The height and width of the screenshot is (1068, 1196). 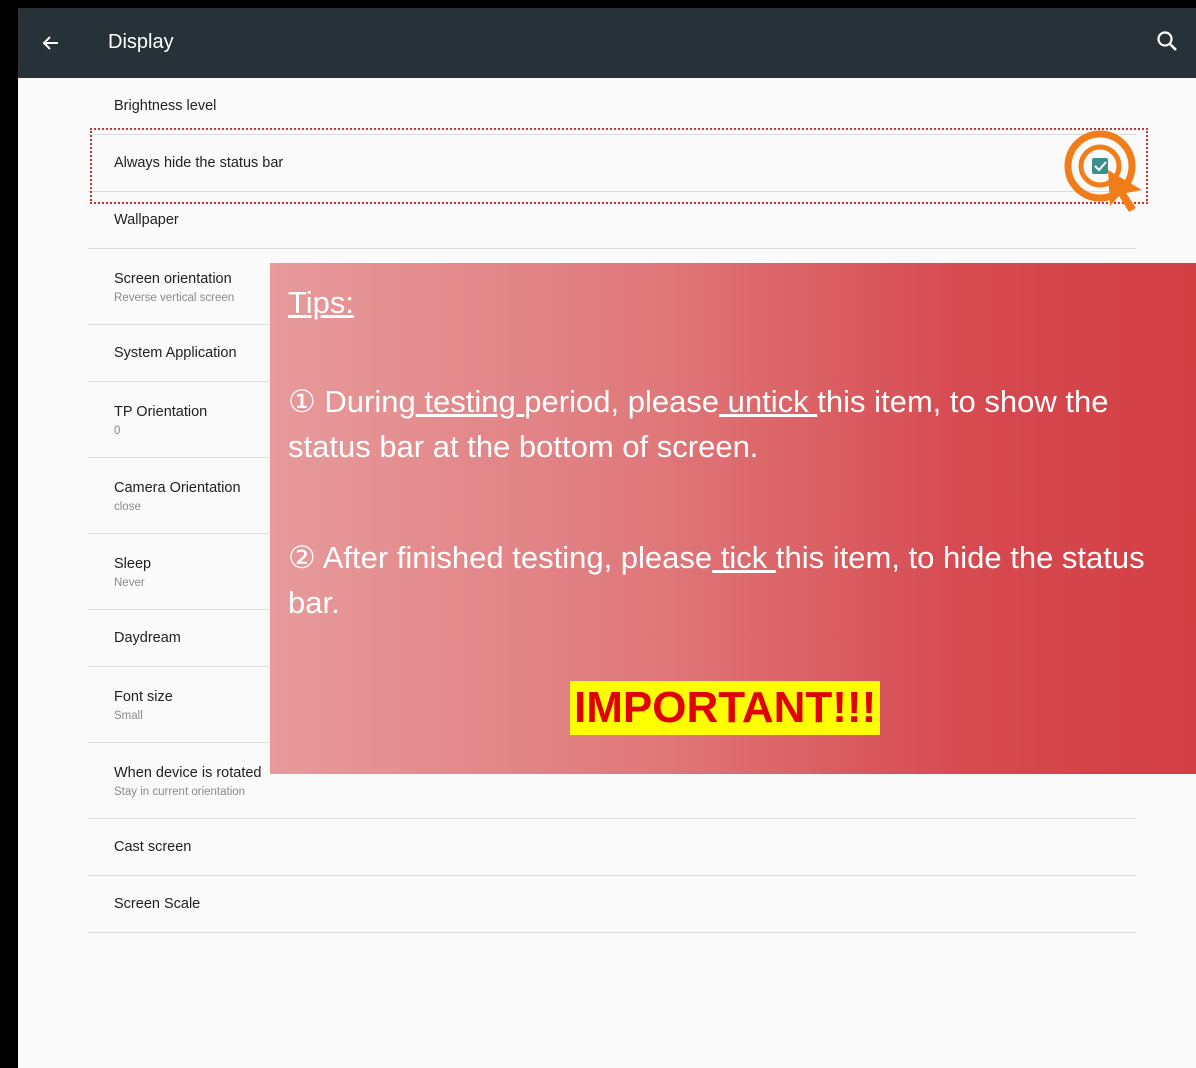 What do you see at coordinates (141, 42) in the screenshot?
I see `page-title: Display` at bounding box center [141, 42].